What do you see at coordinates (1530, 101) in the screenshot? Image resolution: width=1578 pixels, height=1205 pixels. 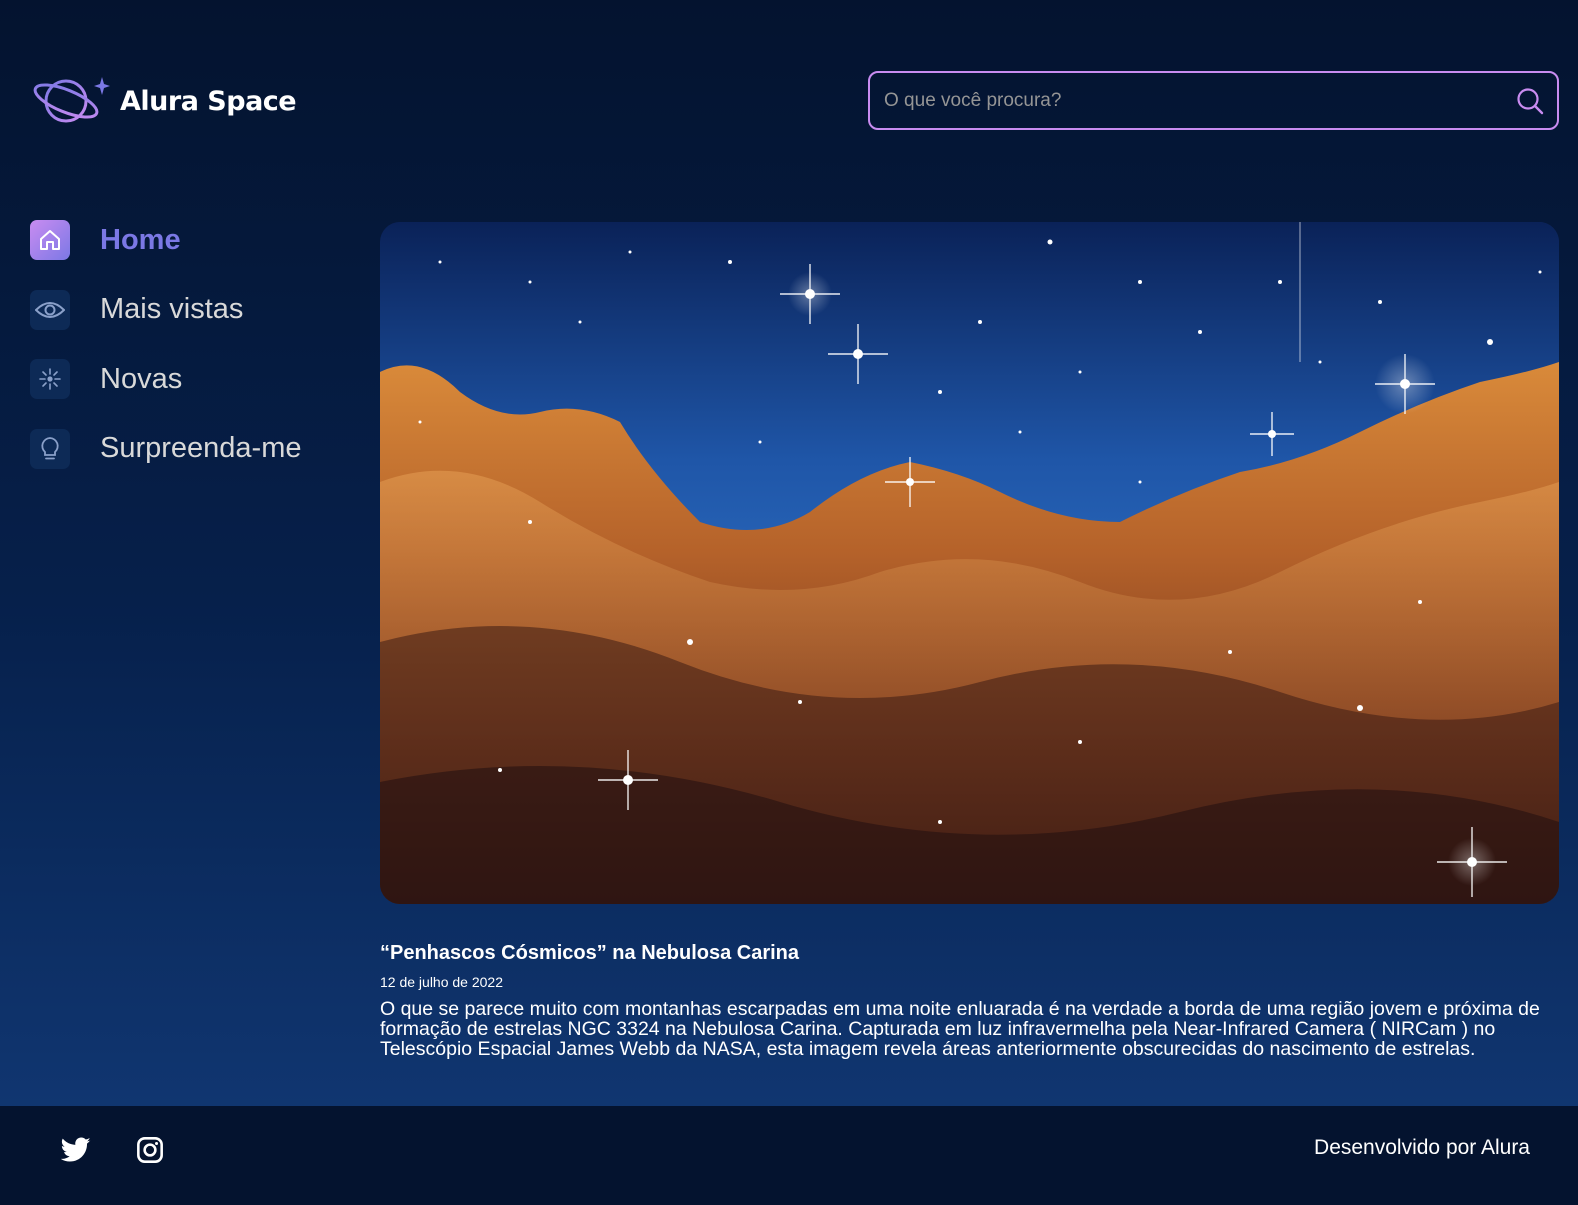 I see `search-icon` at bounding box center [1530, 101].